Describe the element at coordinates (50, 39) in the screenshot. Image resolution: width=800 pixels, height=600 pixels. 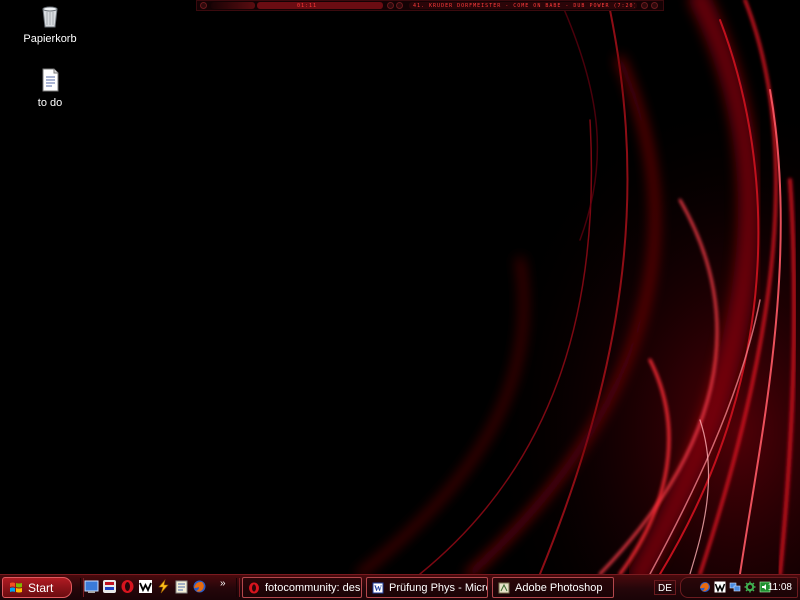
I see `desktop-icon-label: Papierkorb` at that location.